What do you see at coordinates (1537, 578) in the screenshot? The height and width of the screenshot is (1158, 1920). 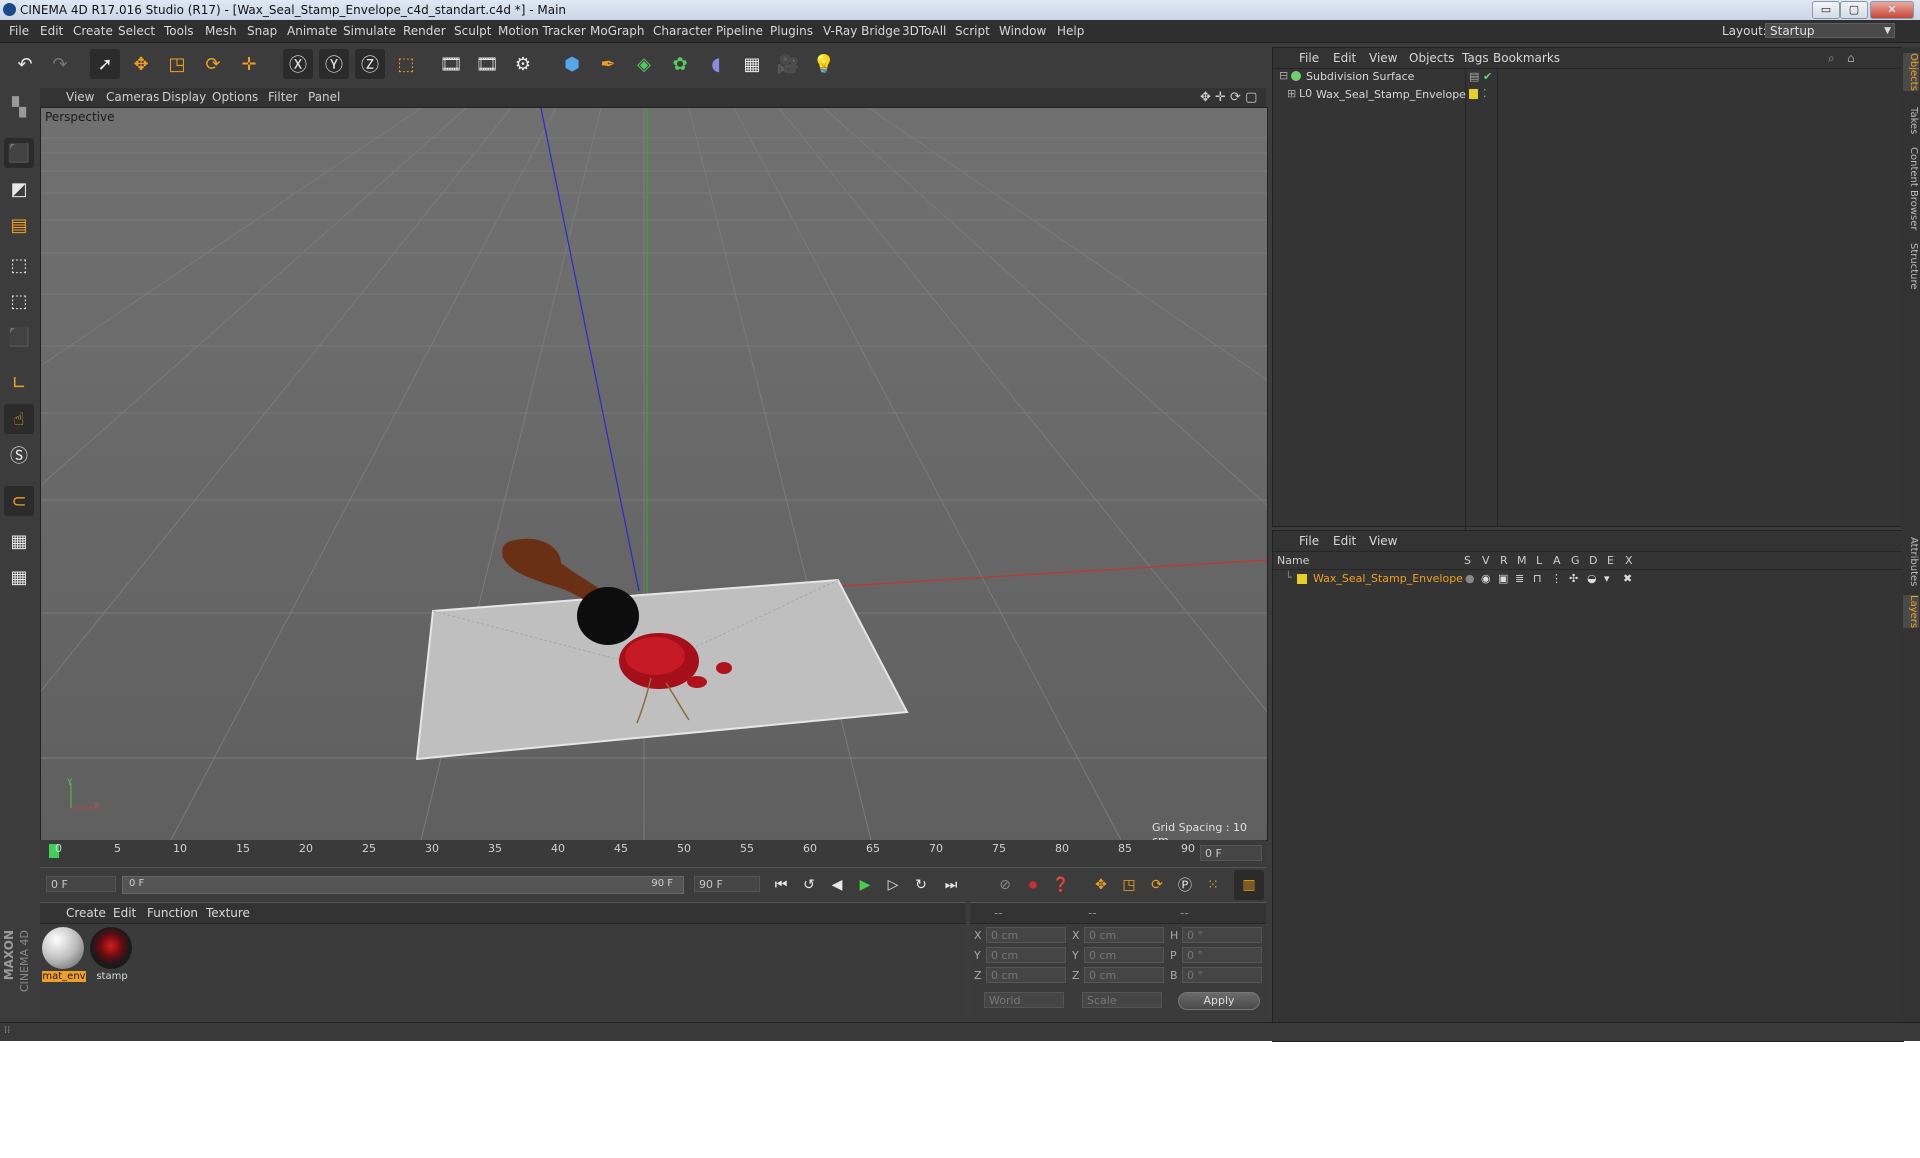 I see `lock-icon: ⊓` at bounding box center [1537, 578].